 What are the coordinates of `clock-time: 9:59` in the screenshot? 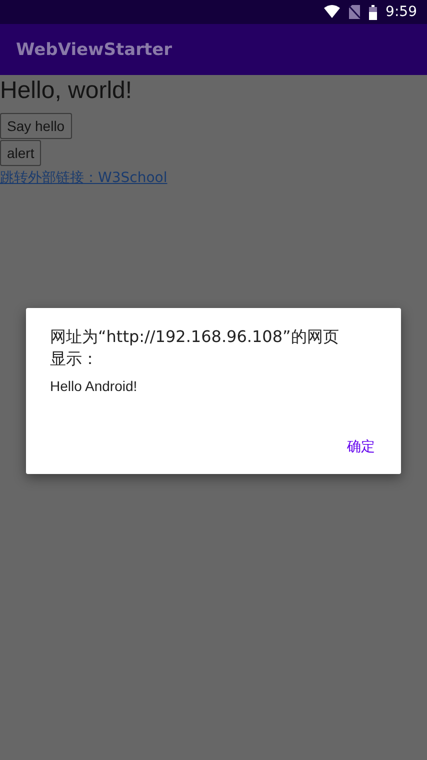 It's located at (401, 12).